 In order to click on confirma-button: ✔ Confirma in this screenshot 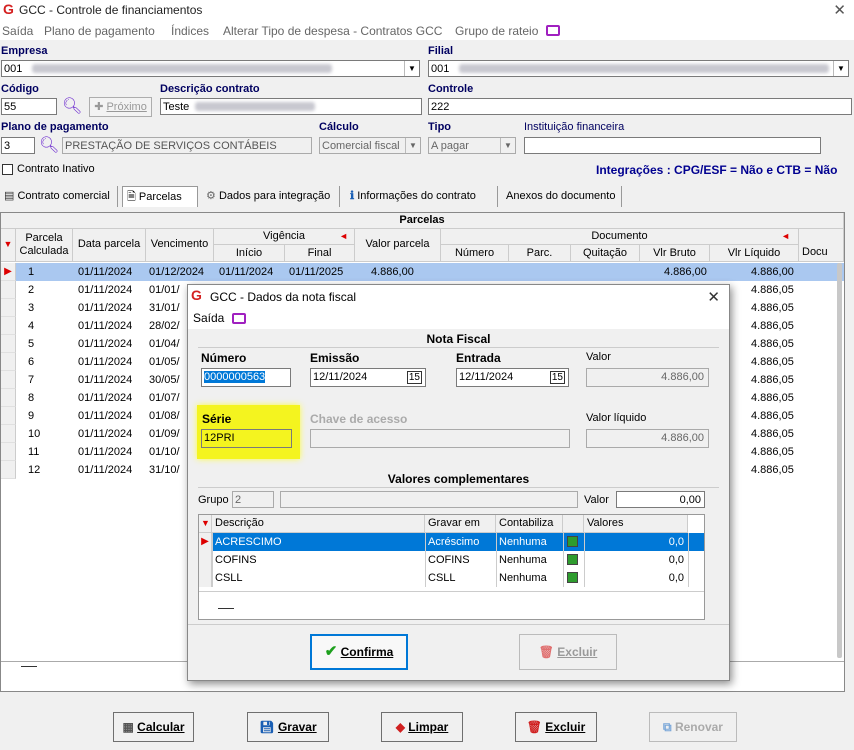, I will do `click(359, 652)`.